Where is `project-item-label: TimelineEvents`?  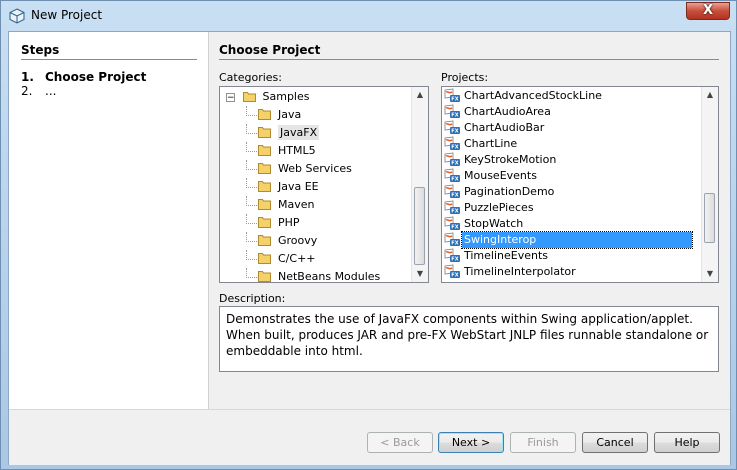 project-item-label: TimelineEvents is located at coordinates (506, 255).